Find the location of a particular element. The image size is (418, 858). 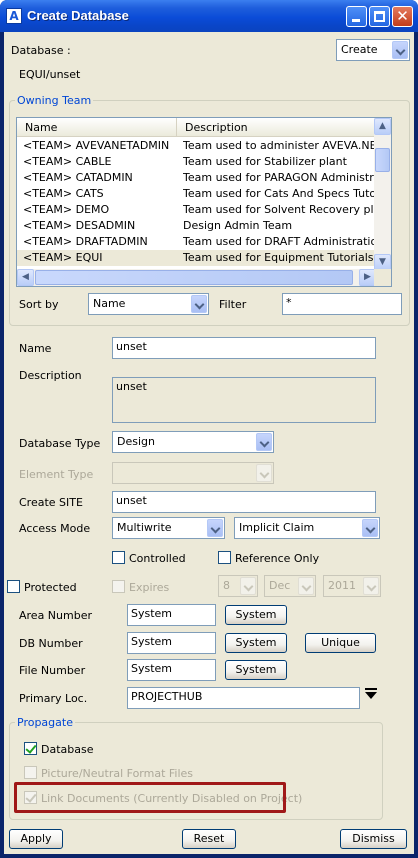

description-label: Description is located at coordinates (50, 375).